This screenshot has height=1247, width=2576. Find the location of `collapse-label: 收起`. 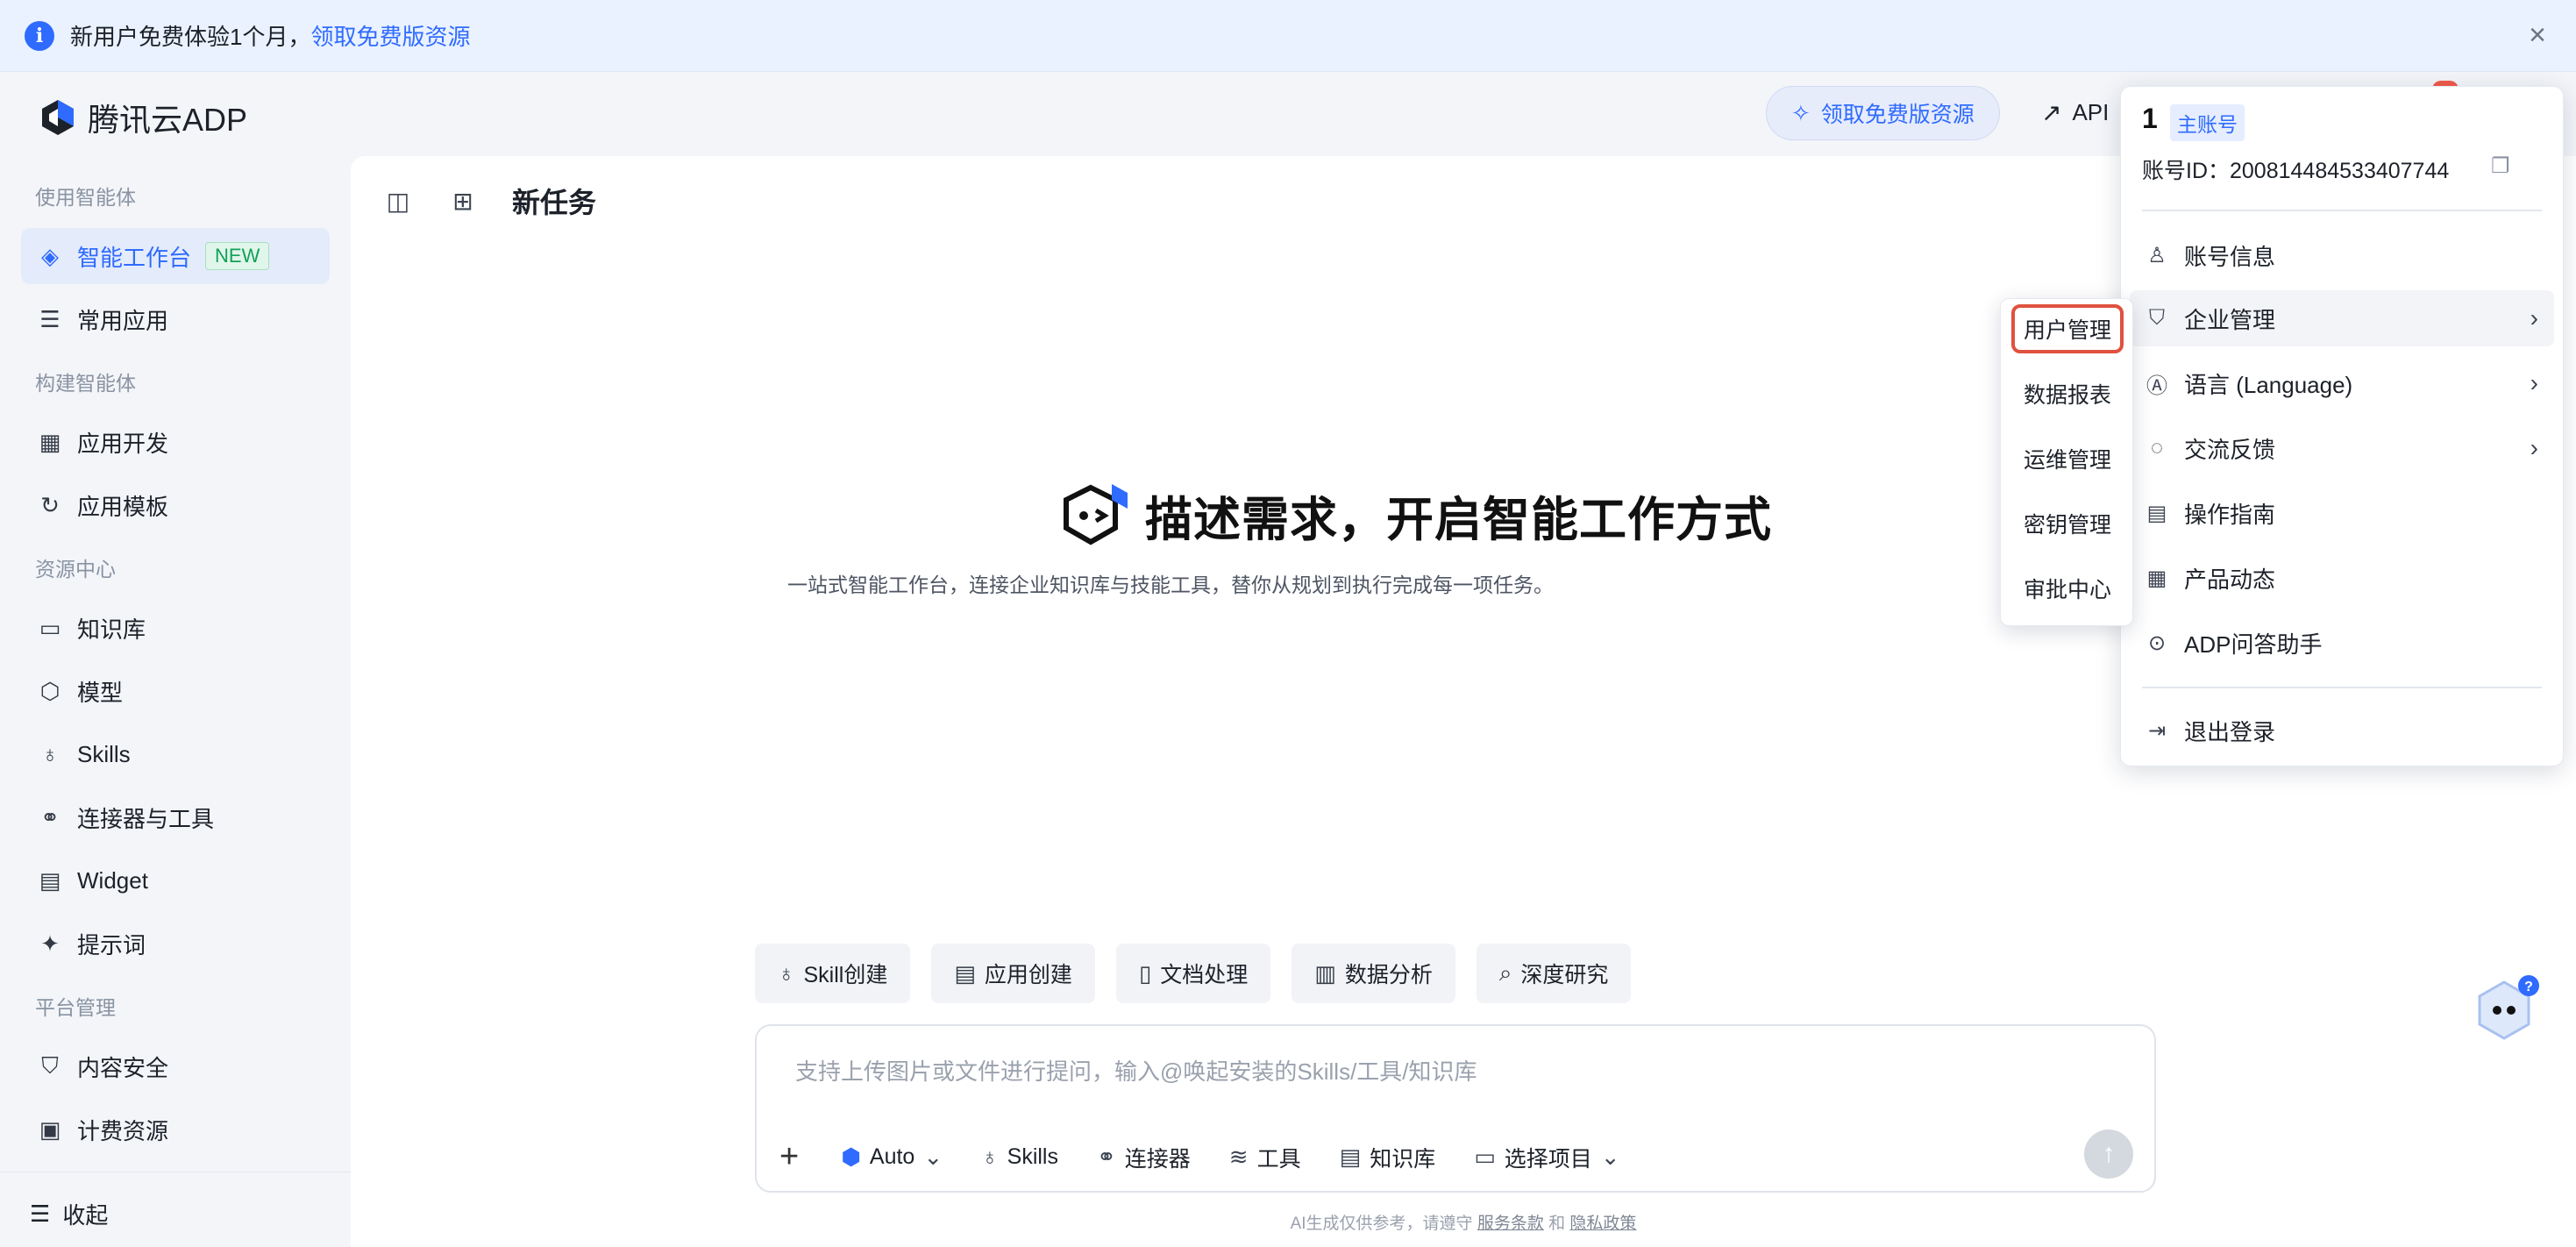

collapse-label: 收起 is located at coordinates (85, 1215).